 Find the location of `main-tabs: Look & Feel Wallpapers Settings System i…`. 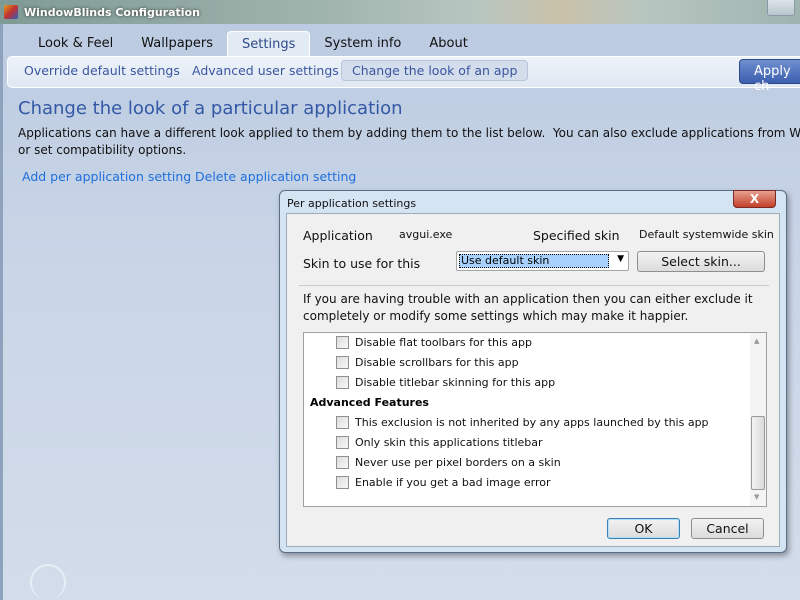

main-tabs: Look & Feel Wallpapers Settings System i… is located at coordinates (253, 44).